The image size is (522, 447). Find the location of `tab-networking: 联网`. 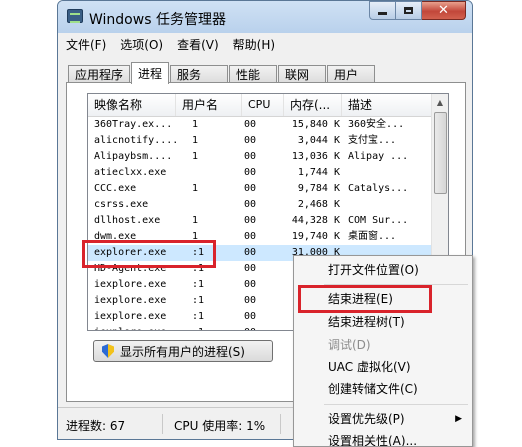

tab-networking: 联网 is located at coordinates (302, 74).